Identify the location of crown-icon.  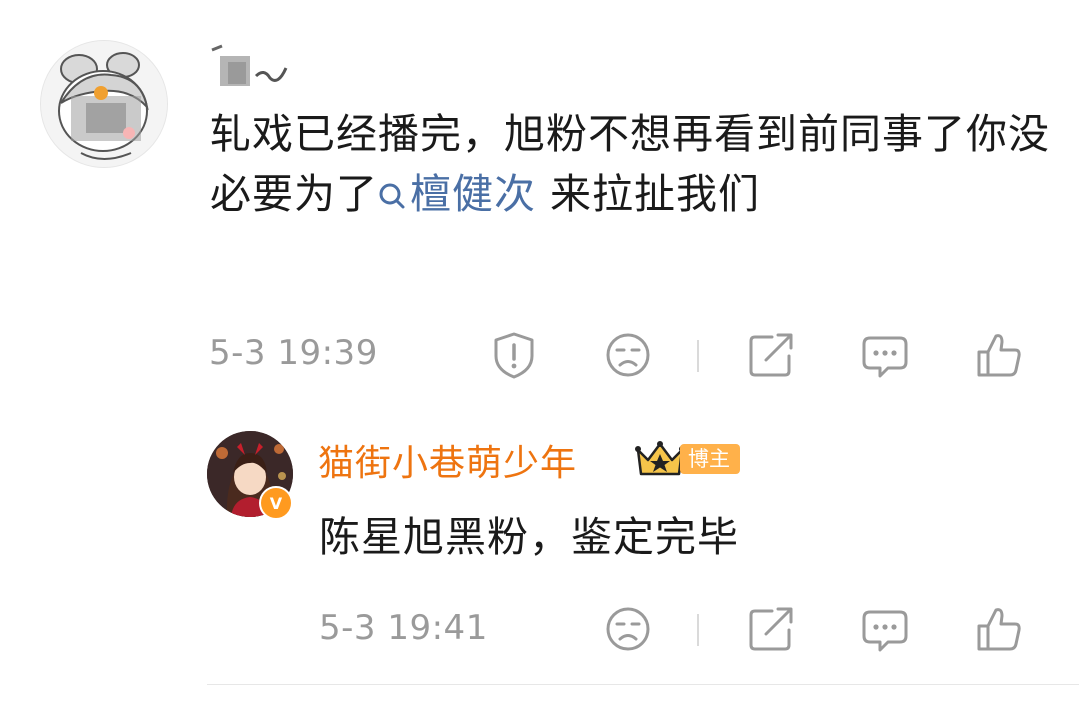
(660, 459).